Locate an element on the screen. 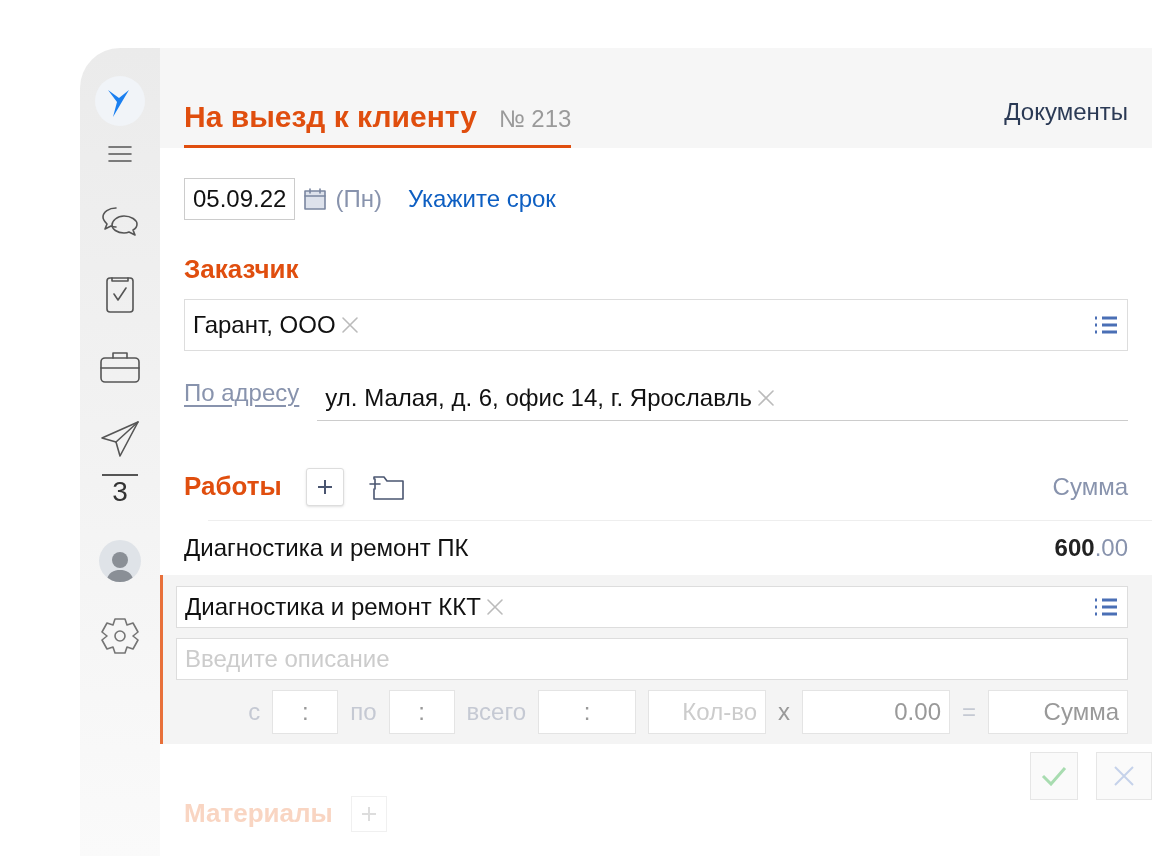 Image resolution: width=1152 pixels, height=856 pixels. avatar is located at coordinates (120, 561).